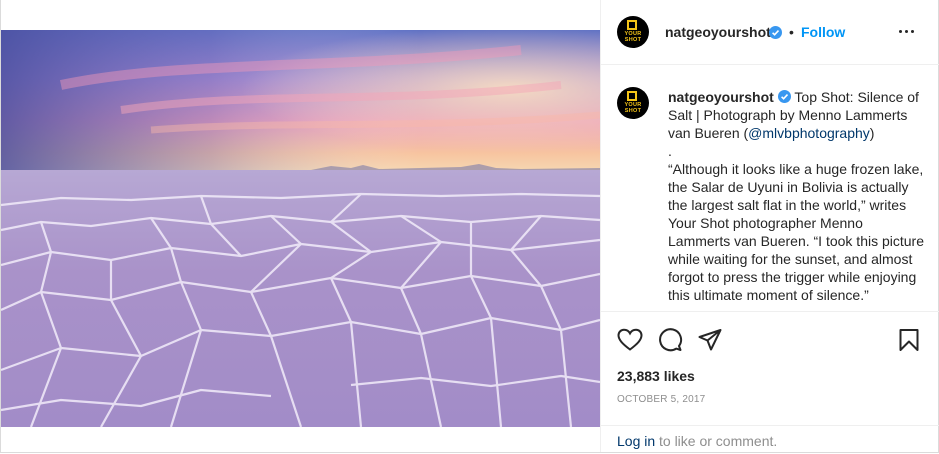 Image resolution: width=939 pixels, height=454 pixels. I want to click on login-prompt: Log in to like or comment., so click(770, 439).